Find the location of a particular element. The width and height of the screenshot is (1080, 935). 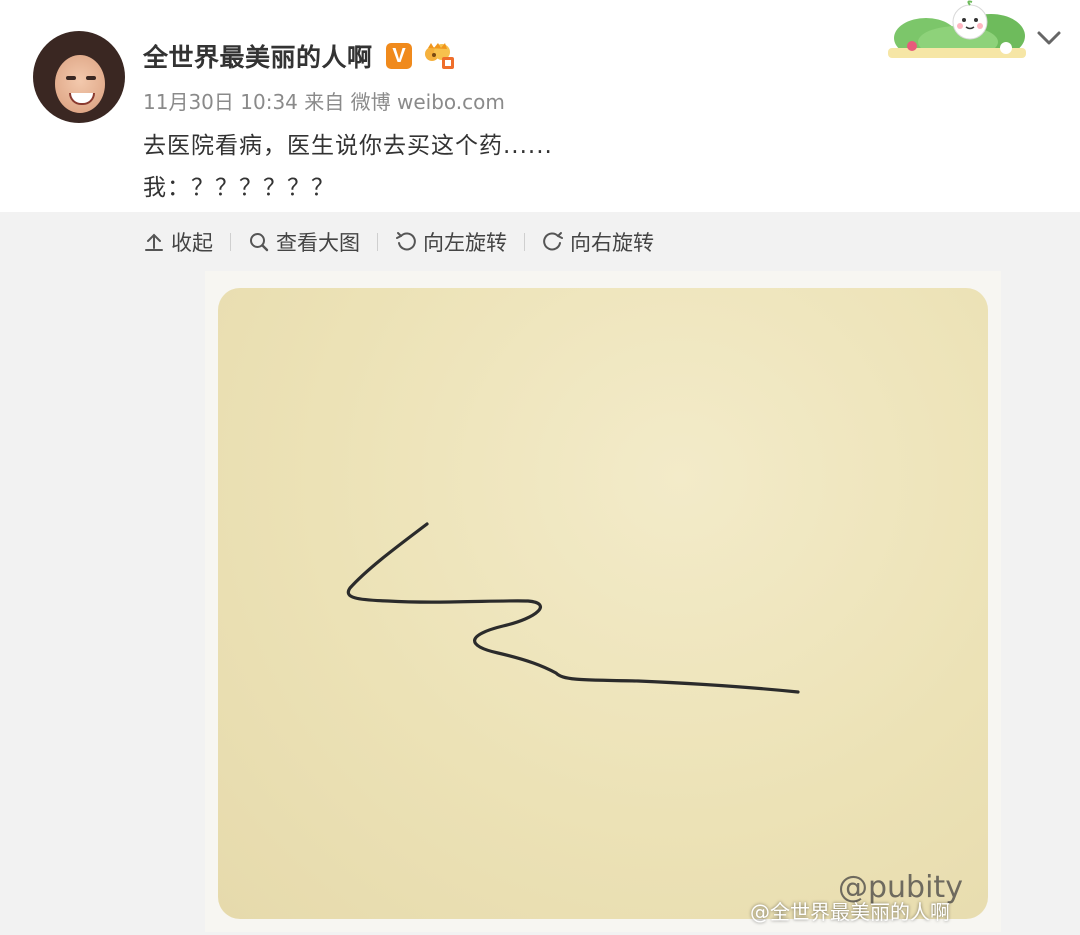

rotate-right-button: 向右旋转 is located at coordinates (598, 242).